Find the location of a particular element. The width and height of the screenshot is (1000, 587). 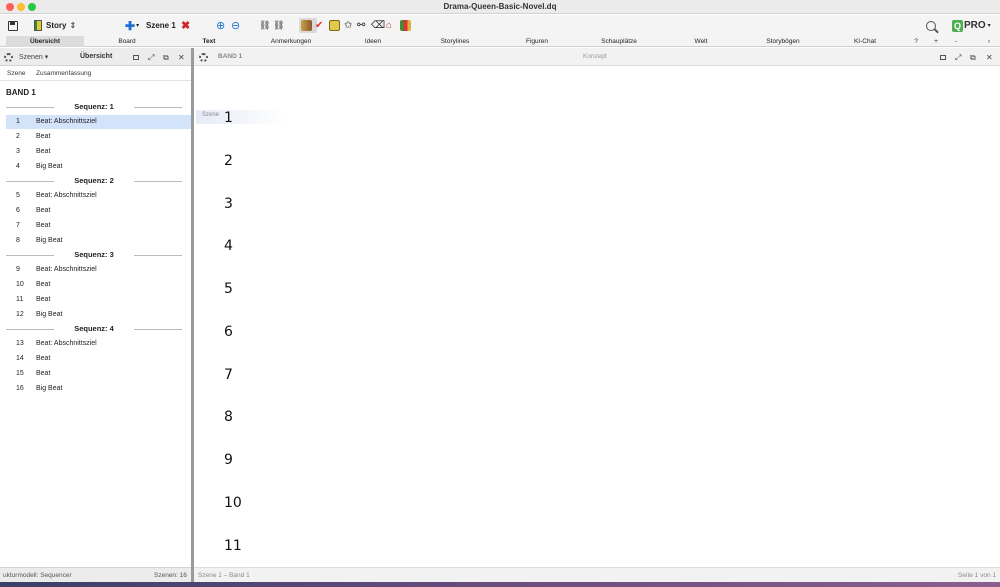

project-selector: Story ⇕ is located at coordinates (55, 25).